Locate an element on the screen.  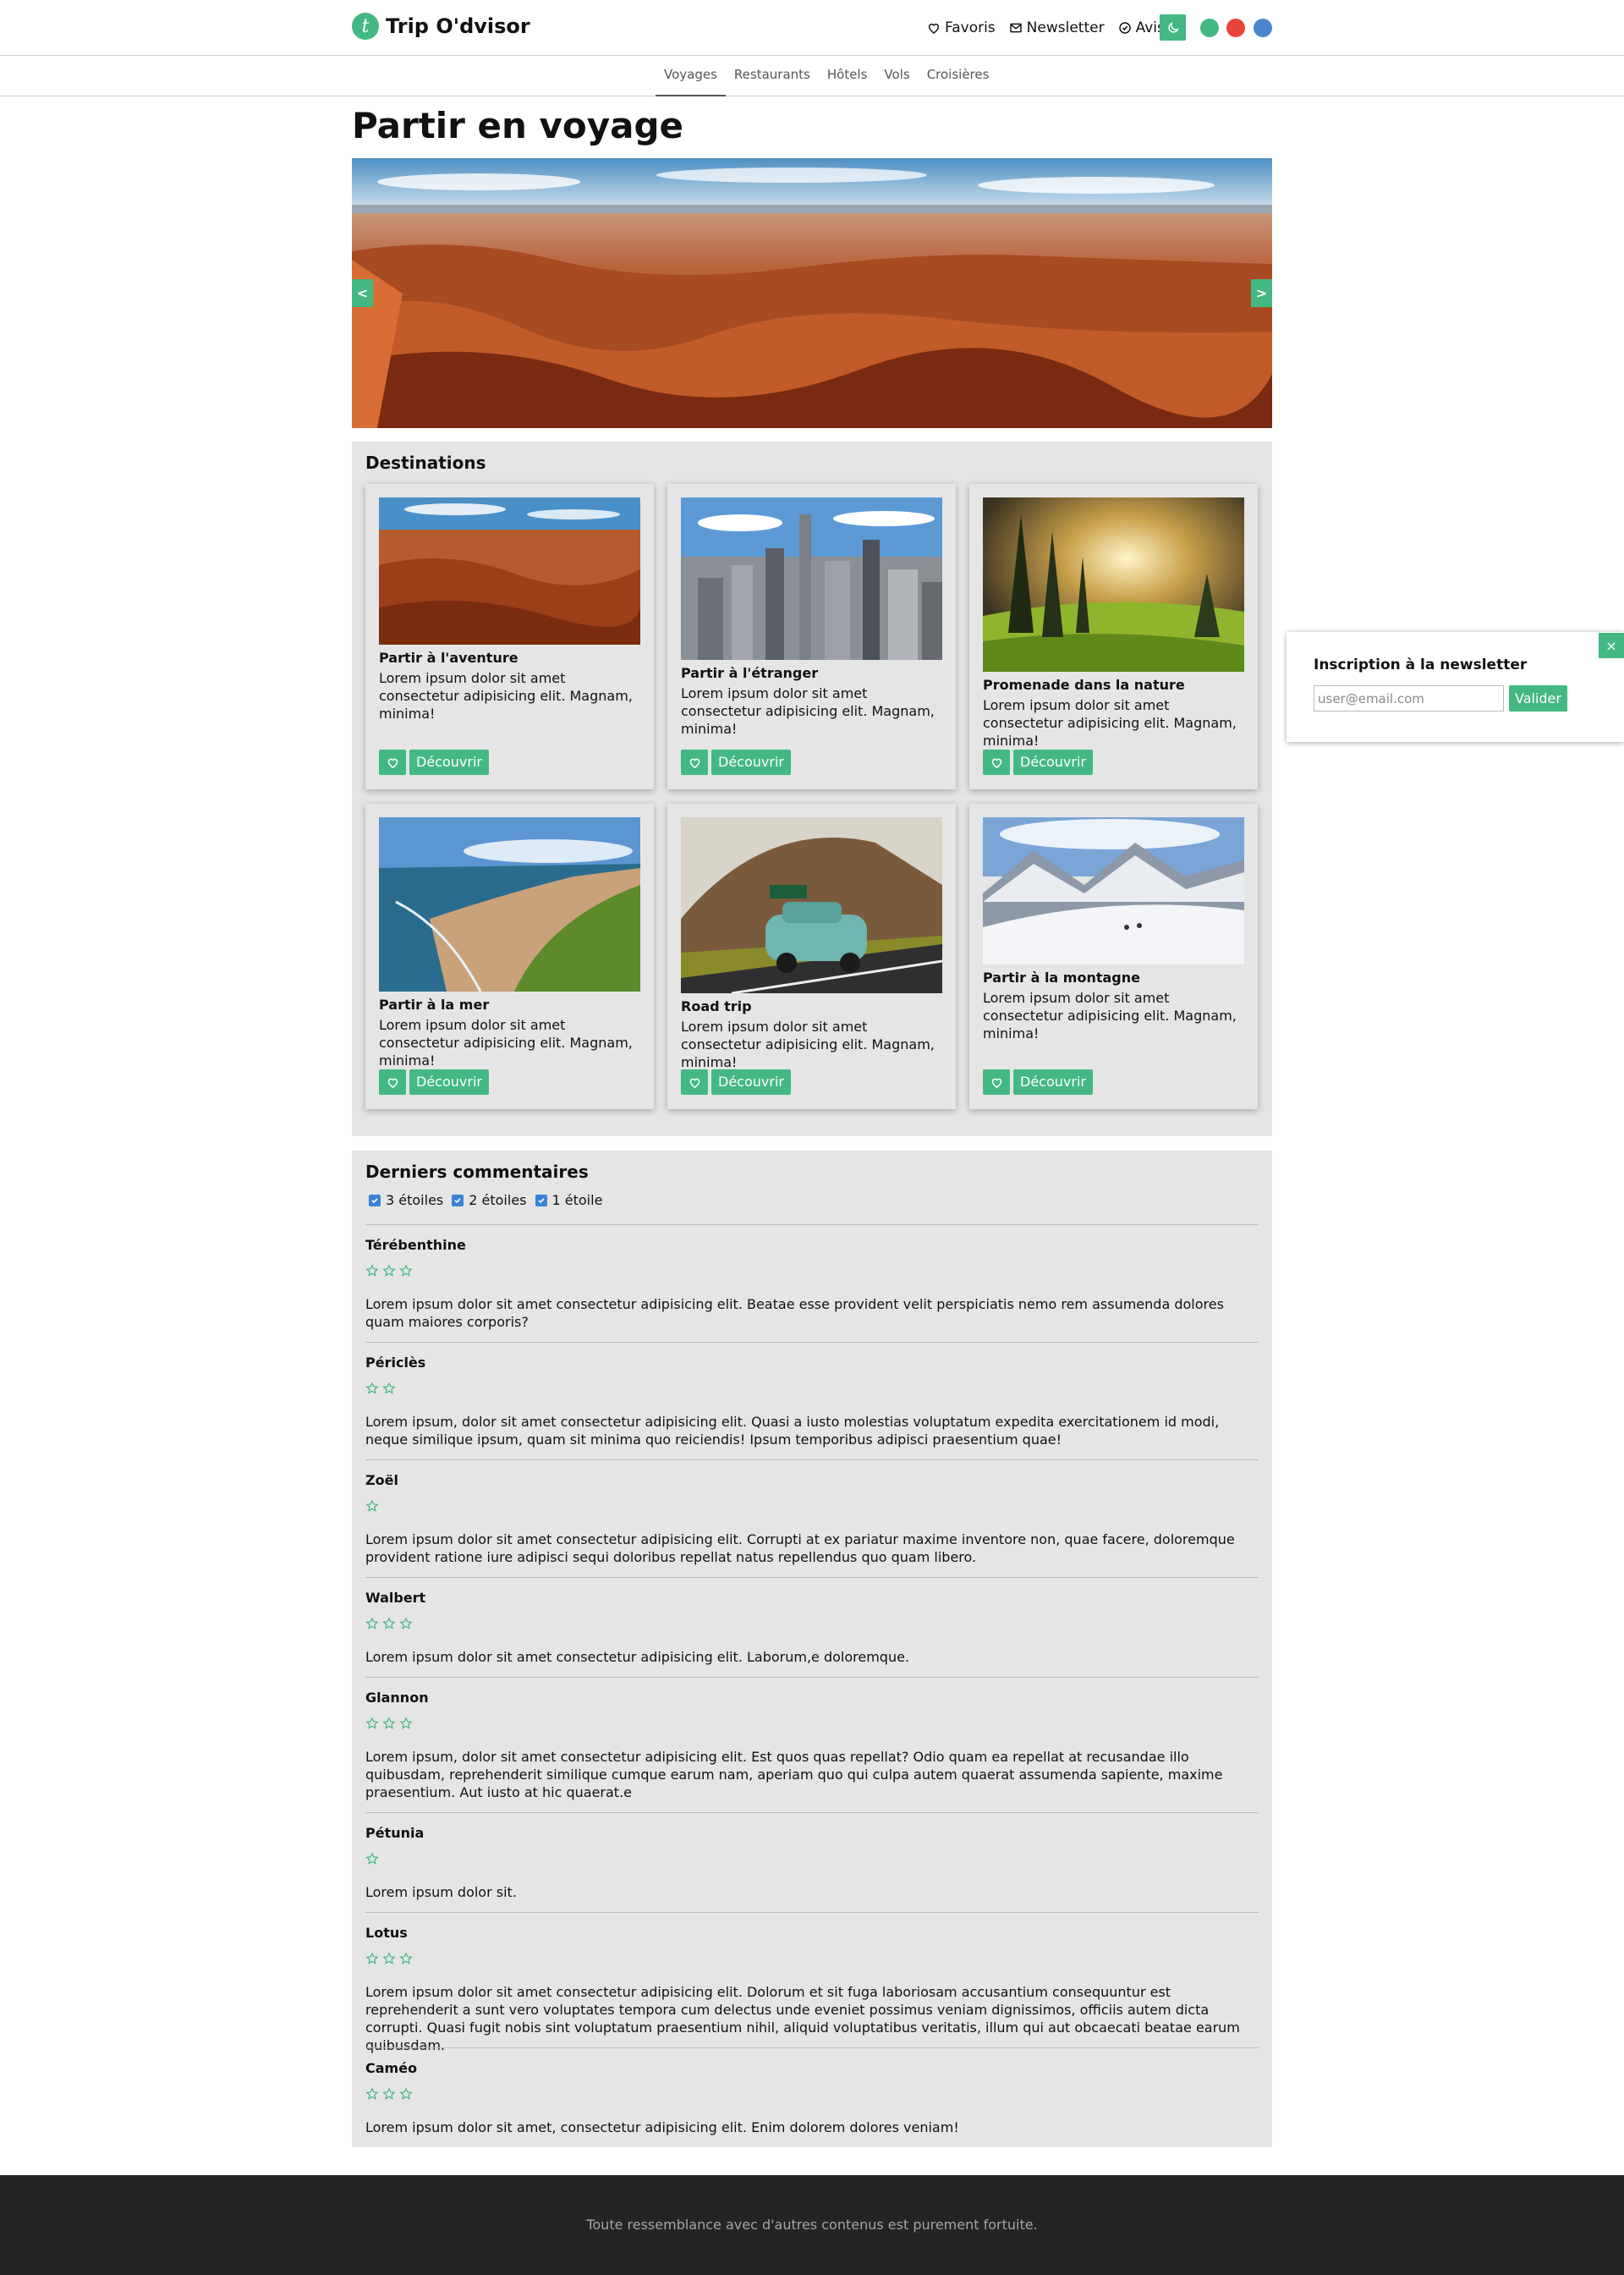
filter-2-stars: 2 étoiles is located at coordinates (489, 1200).